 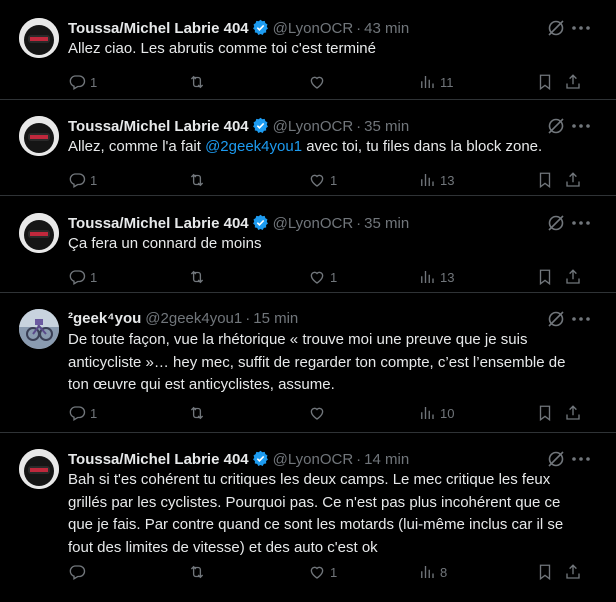 I want to click on timestamp: 14 min, so click(x=386, y=459).